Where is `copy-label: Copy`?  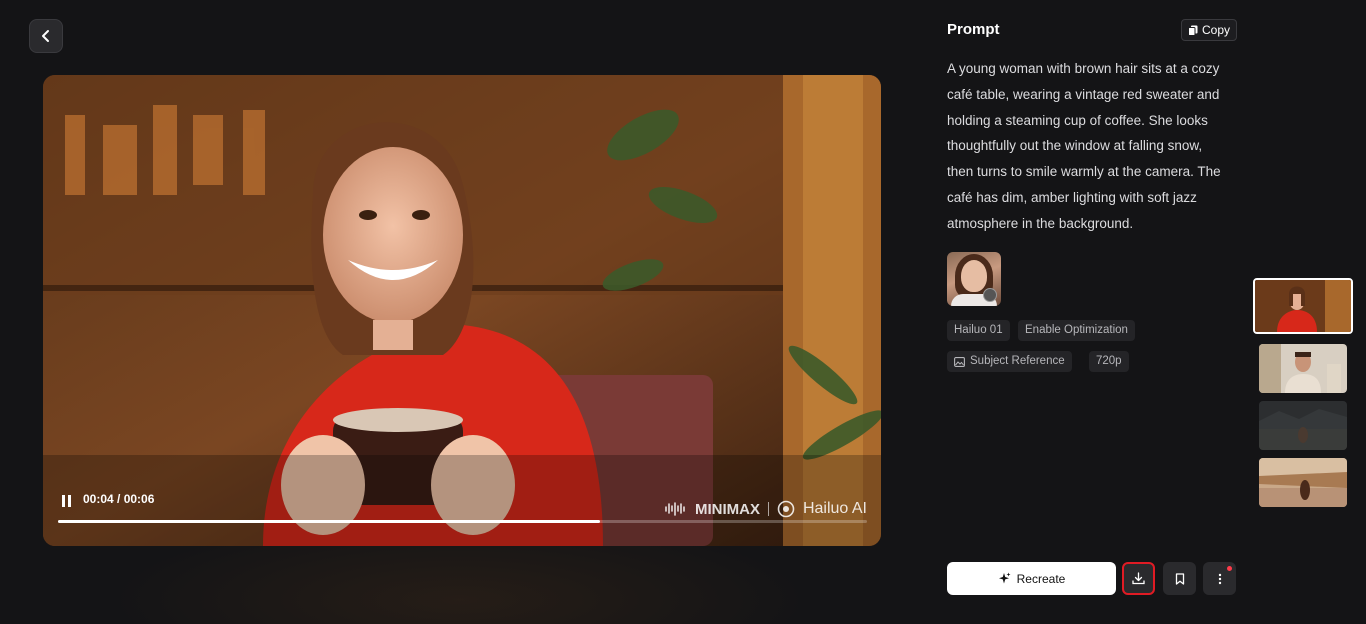
copy-label: Copy is located at coordinates (1216, 30).